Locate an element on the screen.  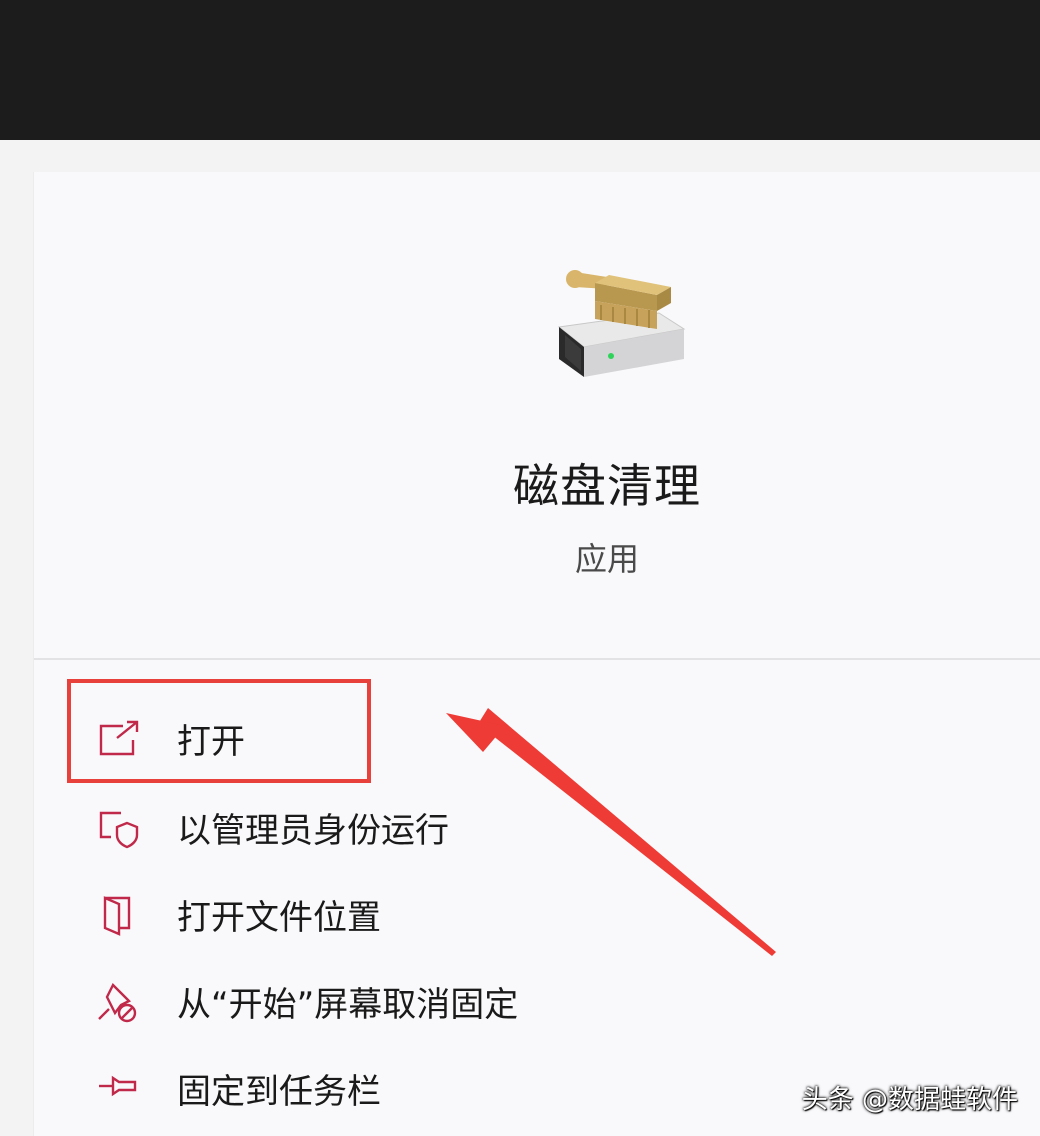
watermark: 头条 @数据蛙软件 is located at coordinates (909, 1100).